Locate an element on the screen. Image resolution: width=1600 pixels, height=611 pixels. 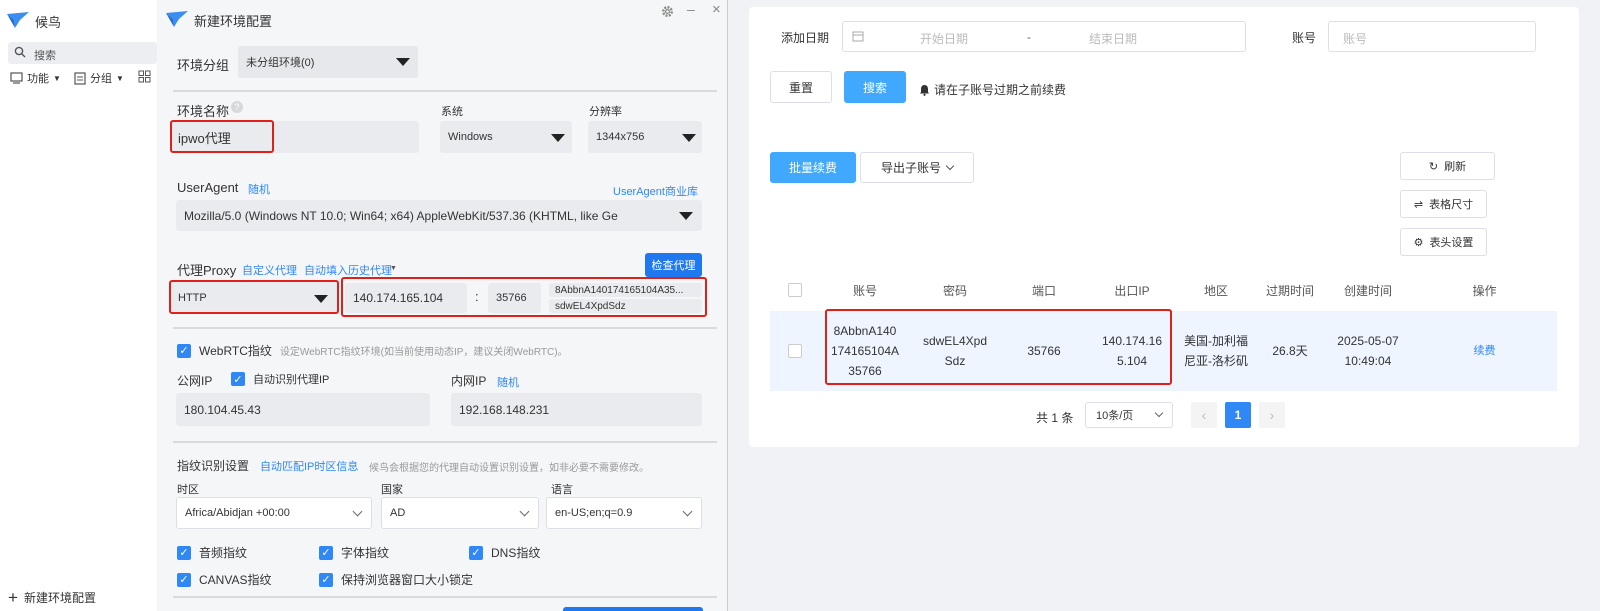
column-password: 密码 is located at coordinates (954, 290).